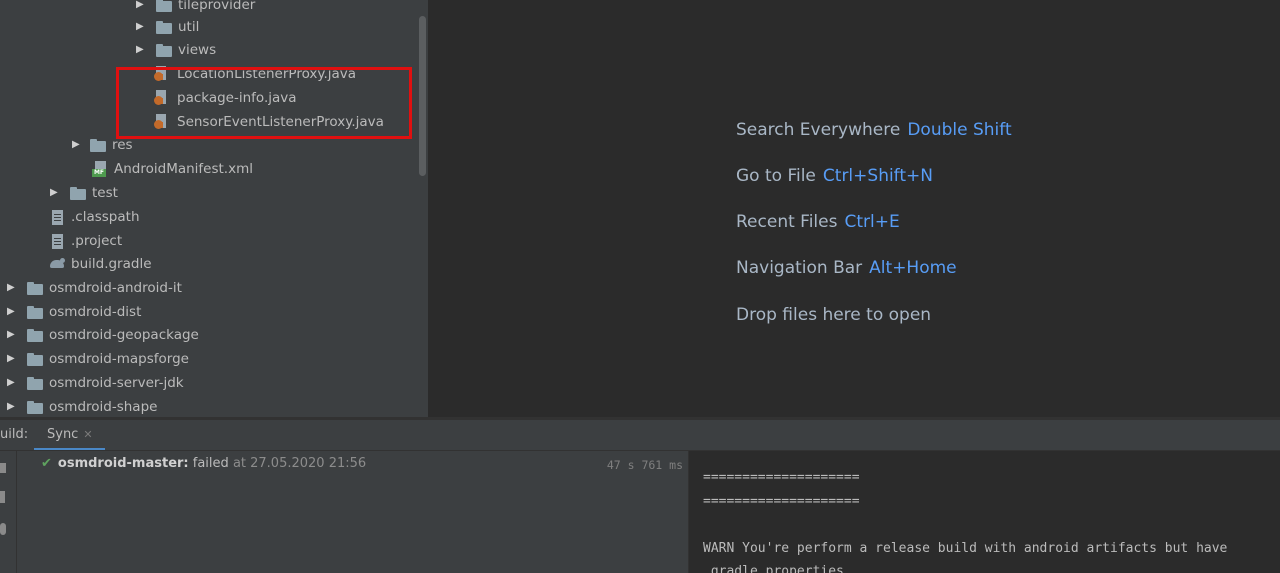 The width and height of the screenshot is (1280, 573). Describe the element at coordinates (877, 176) in the screenshot. I see `shortcut-label: Ctrl+Shift+N` at that location.